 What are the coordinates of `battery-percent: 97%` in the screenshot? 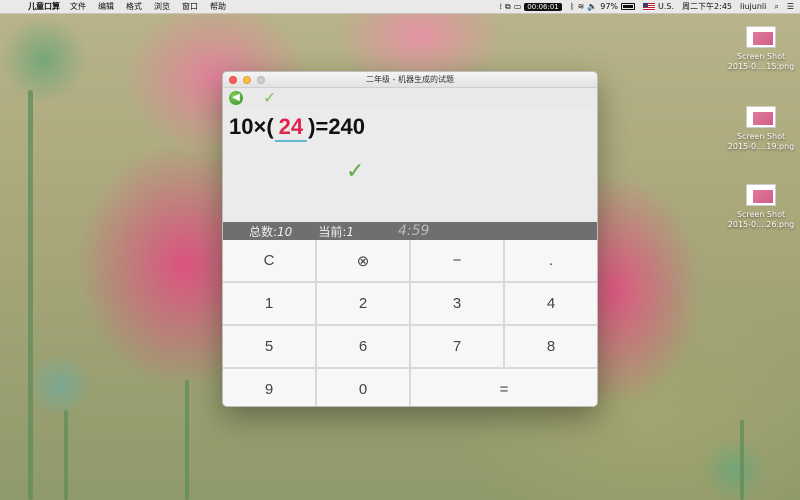 It's located at (609, 6).